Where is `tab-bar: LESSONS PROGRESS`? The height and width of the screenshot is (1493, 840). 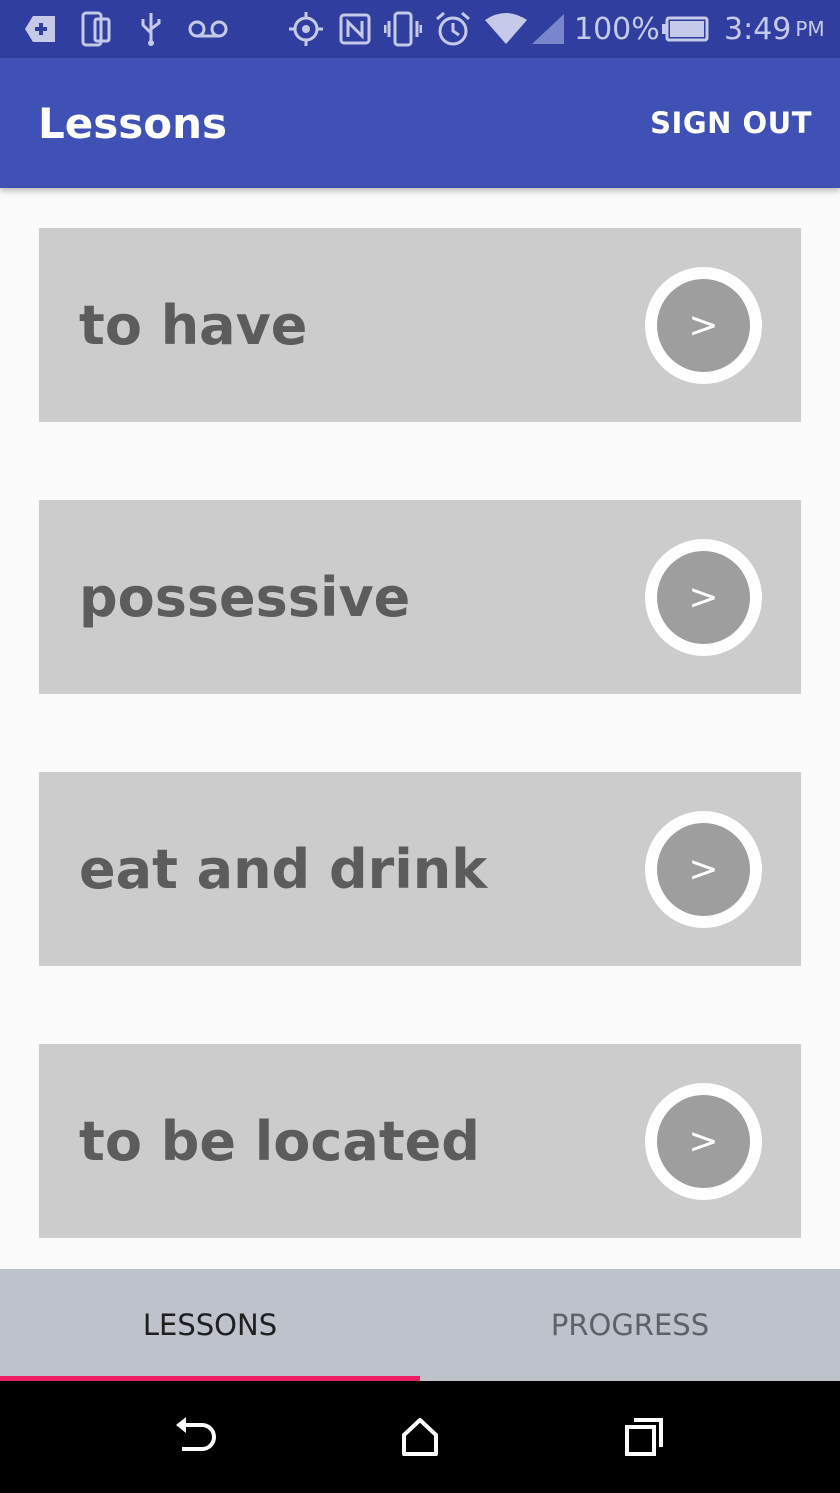
tab-bar: LESSONS PROGRESS is located at coordinates (420, 1325).